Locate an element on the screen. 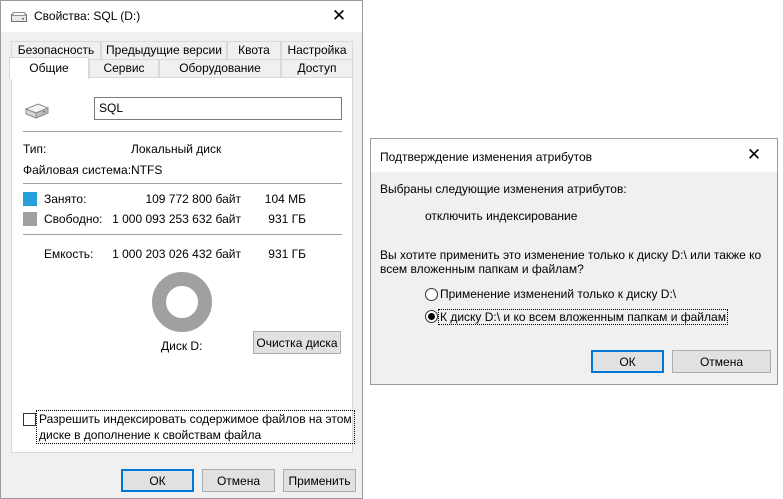 This screenshot has width=783, height=499. type-label: Тип: is located at coordinates (35, 149).